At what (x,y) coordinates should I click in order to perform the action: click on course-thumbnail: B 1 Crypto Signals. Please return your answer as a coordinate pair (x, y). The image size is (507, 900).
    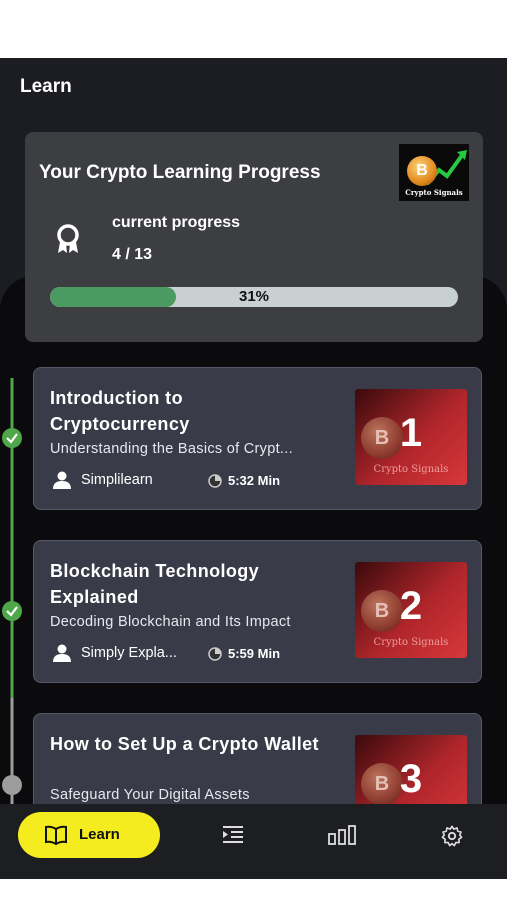
    Looking at the image, I should click on (411, 437).